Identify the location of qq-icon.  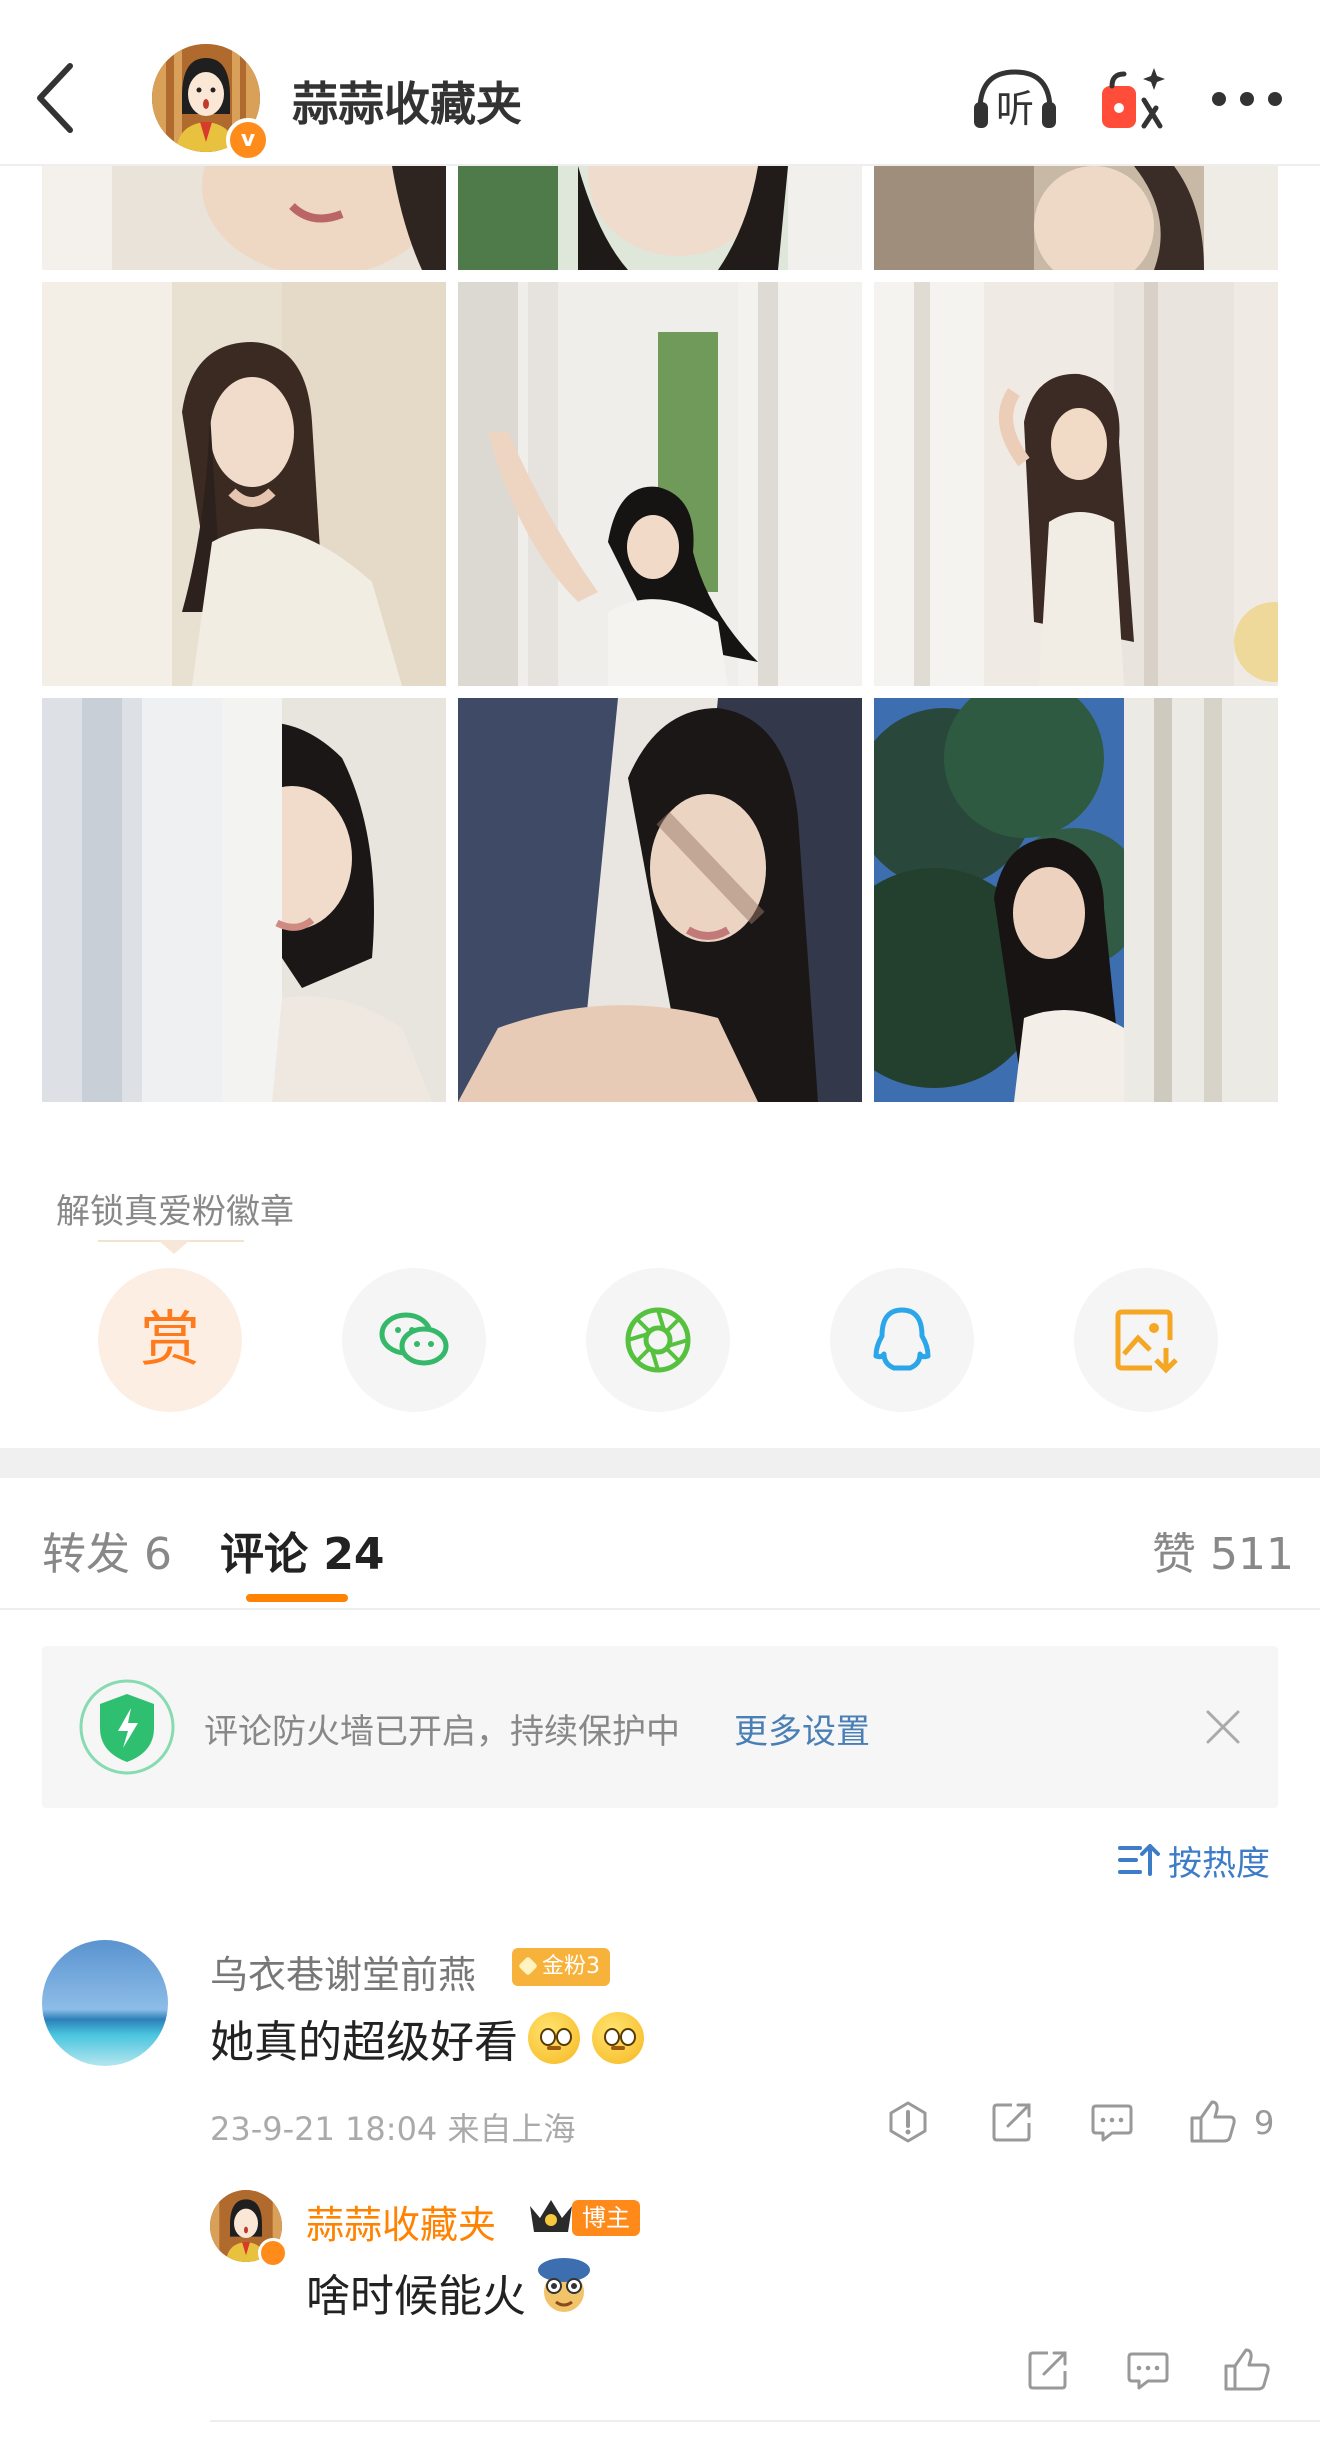
(902, 1339).